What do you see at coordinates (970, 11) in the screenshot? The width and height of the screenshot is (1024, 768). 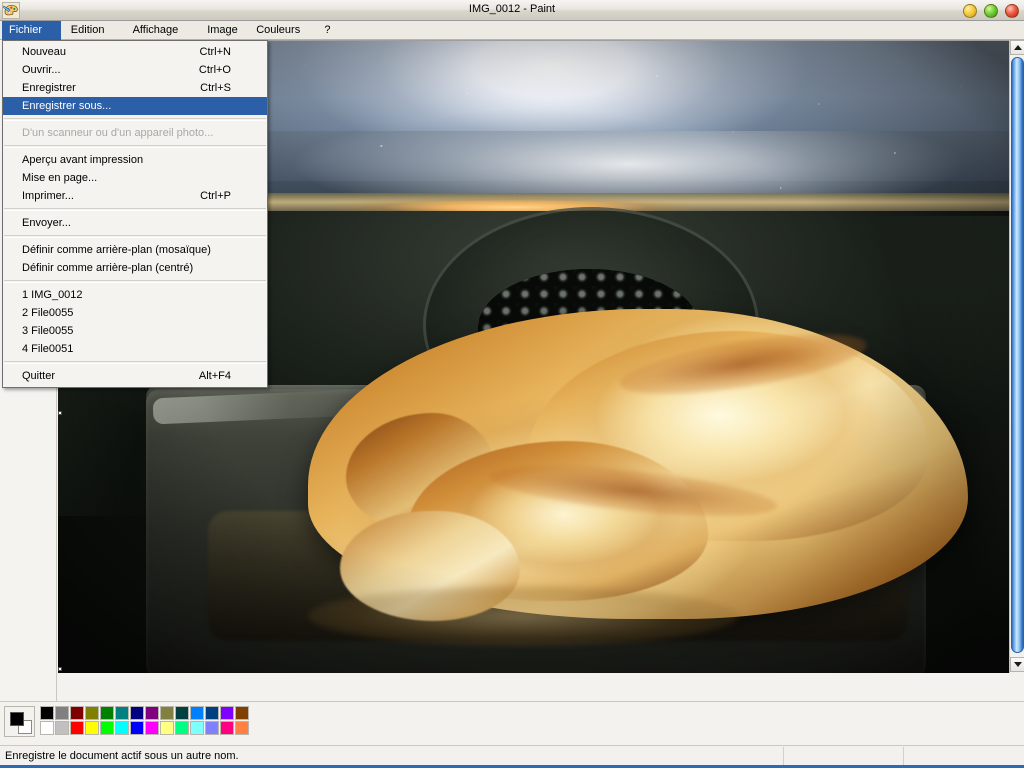 I see `minimize-button` at bounding box center [970, 11].